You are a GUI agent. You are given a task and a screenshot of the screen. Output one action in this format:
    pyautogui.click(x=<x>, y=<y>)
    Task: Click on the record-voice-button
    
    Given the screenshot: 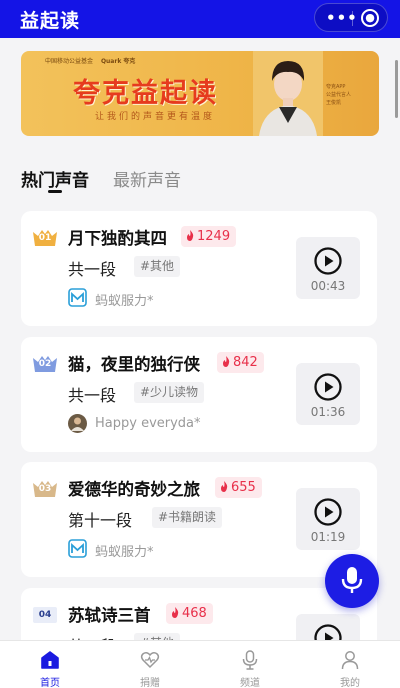 What is the action you would take?
    pyautogui.click(x=352, y=581)
    